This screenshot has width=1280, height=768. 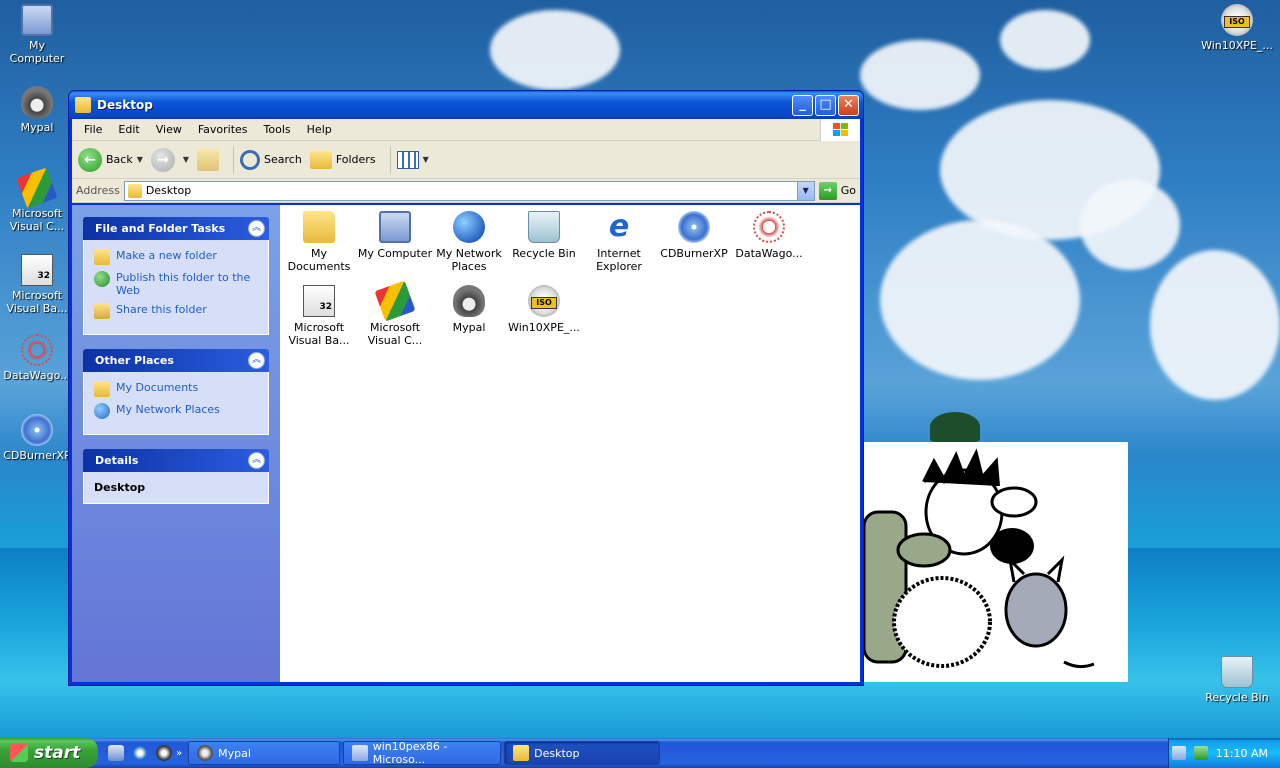 I want to click on menu-bar: File Edit View Favorites Tools Help, so click(x=466, y=130).